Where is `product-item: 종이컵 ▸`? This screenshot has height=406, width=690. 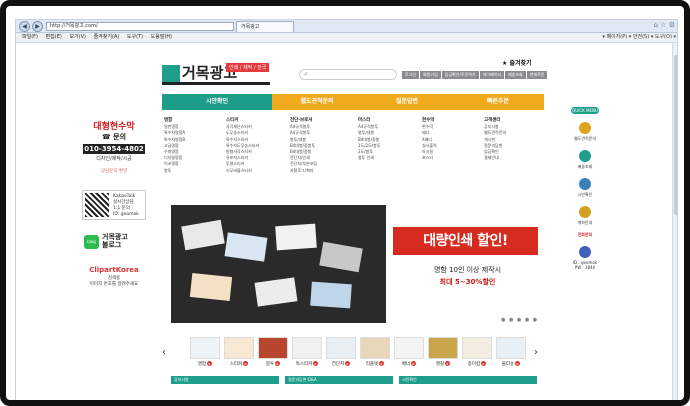 product-item: 종이컵 ▸ is located at coordinates (477, 356).